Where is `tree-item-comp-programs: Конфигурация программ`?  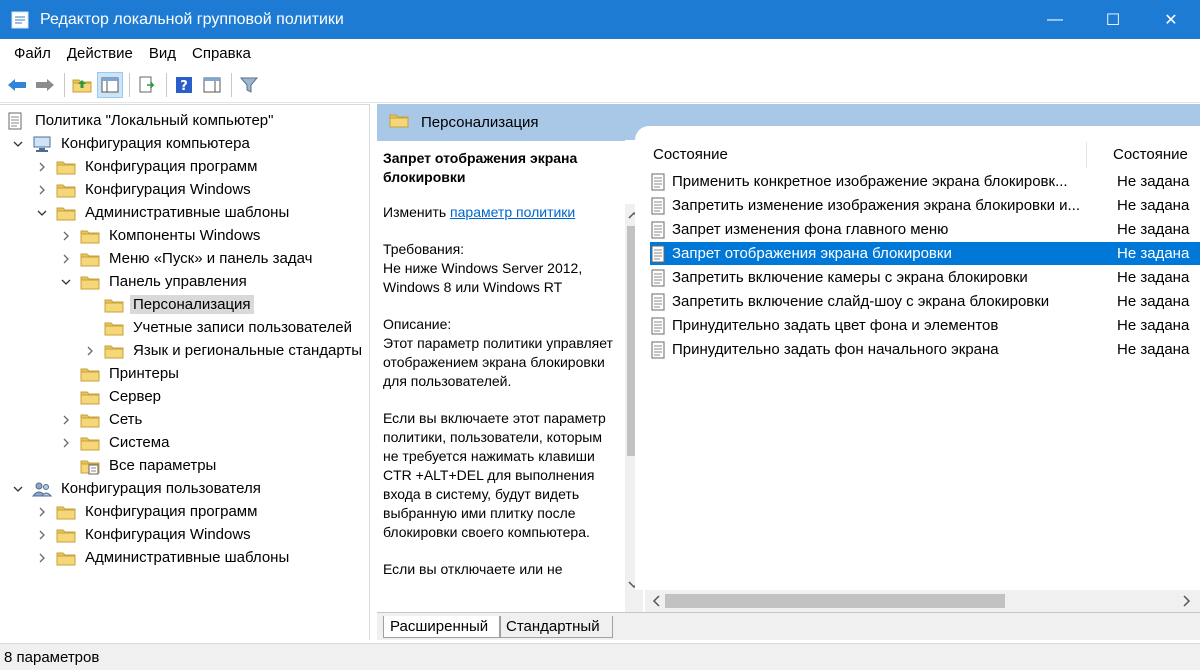
tree-item-comp-programs: Конфигурация программ is located at coordinates (147, 166).